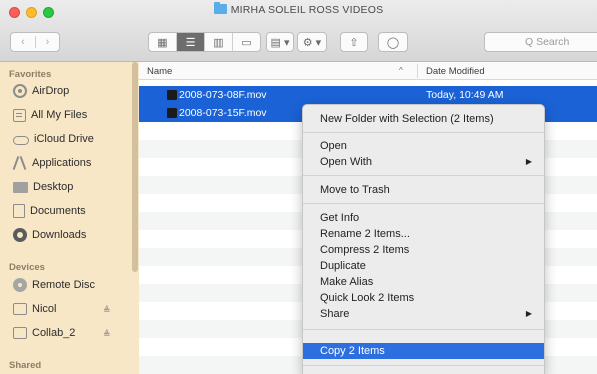  I want to click on view-mode-group: ▦ ☰ ▥ ▭, so click(204, 42).